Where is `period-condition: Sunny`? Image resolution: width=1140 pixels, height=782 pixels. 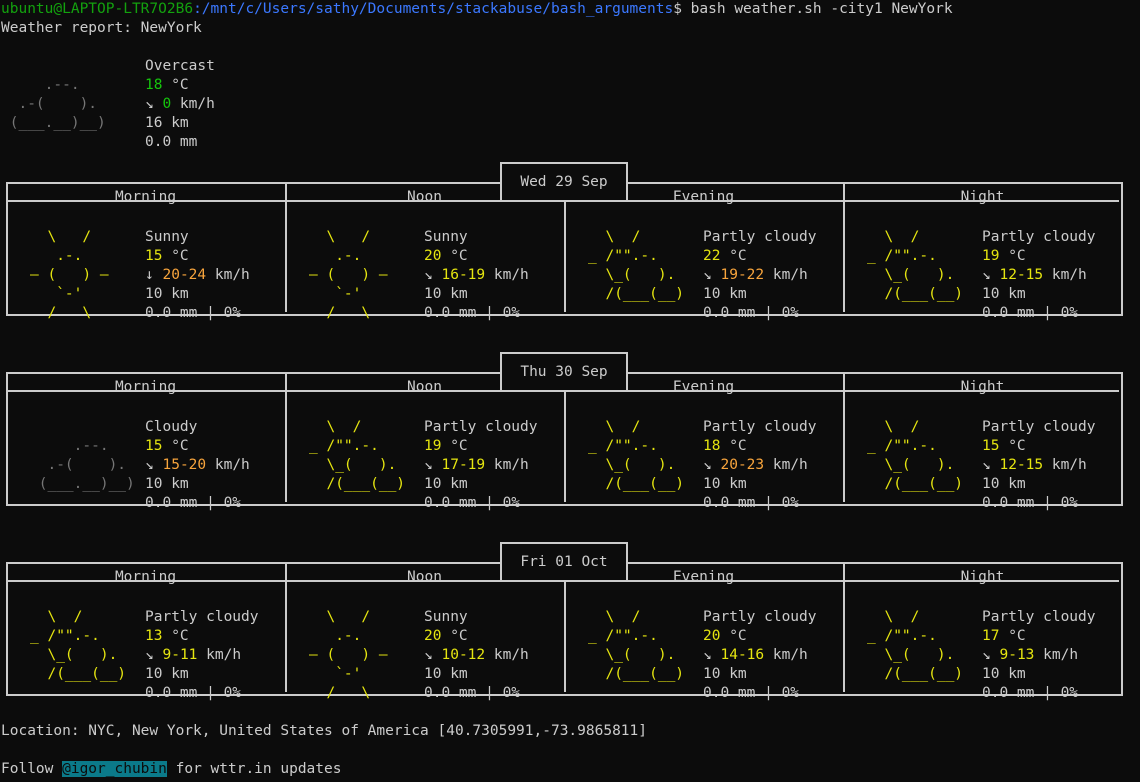
period-condition: Sunny is located at coordinates (446, 617).